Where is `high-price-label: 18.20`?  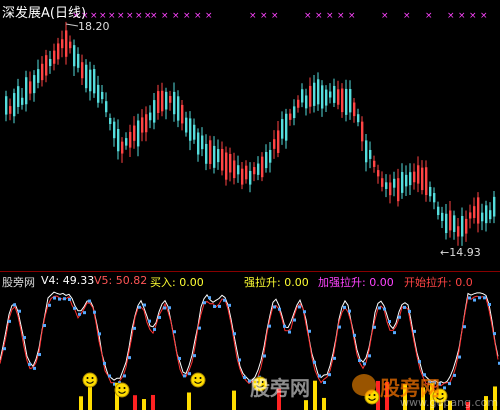 high-price-label: 18.20 is located at coordinates (94, 26).